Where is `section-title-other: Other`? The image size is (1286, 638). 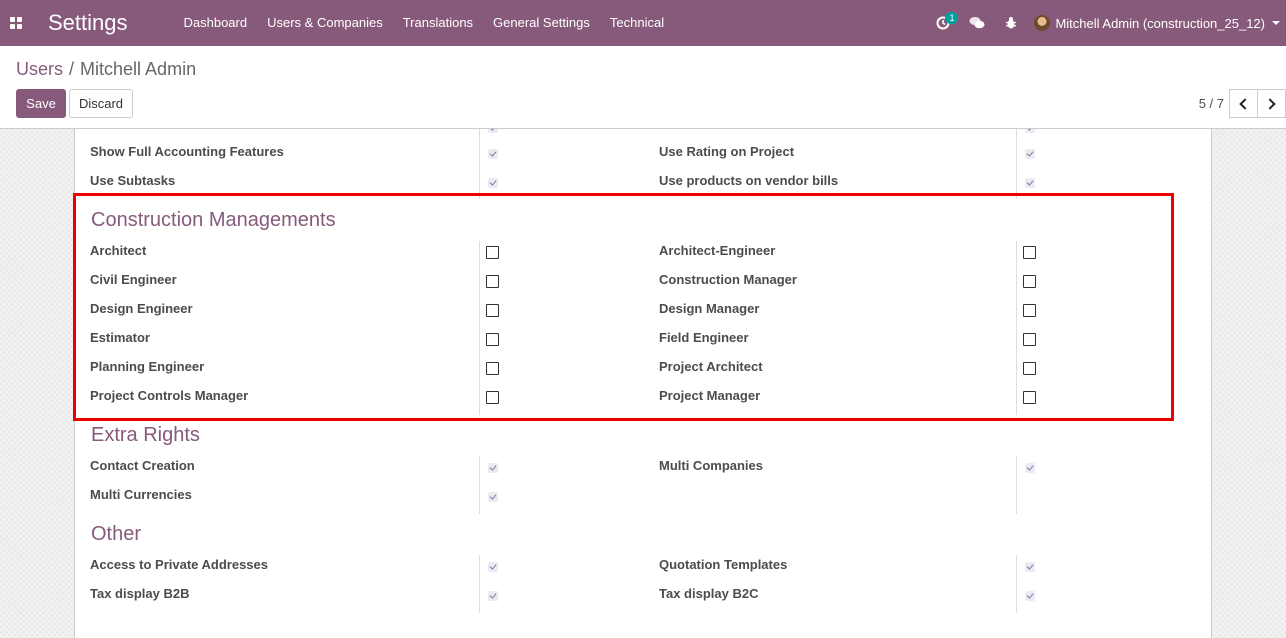
section-title-other: Other is located at coordinates (116, 534).